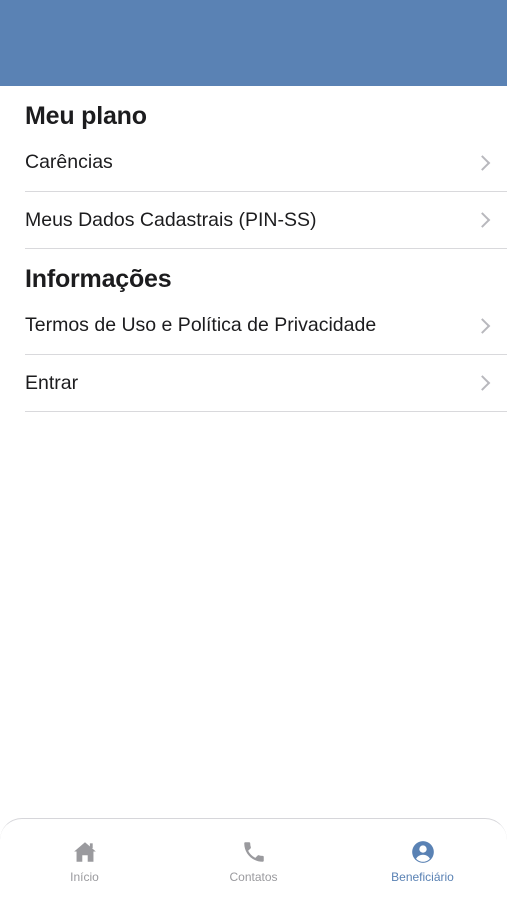 This screenshot has height=900, width=507. What do you see at coordinates (86, 116) in the screenshot?
I see `section-title-meu-plano: Meu plano` at bounding box center [86, 116].